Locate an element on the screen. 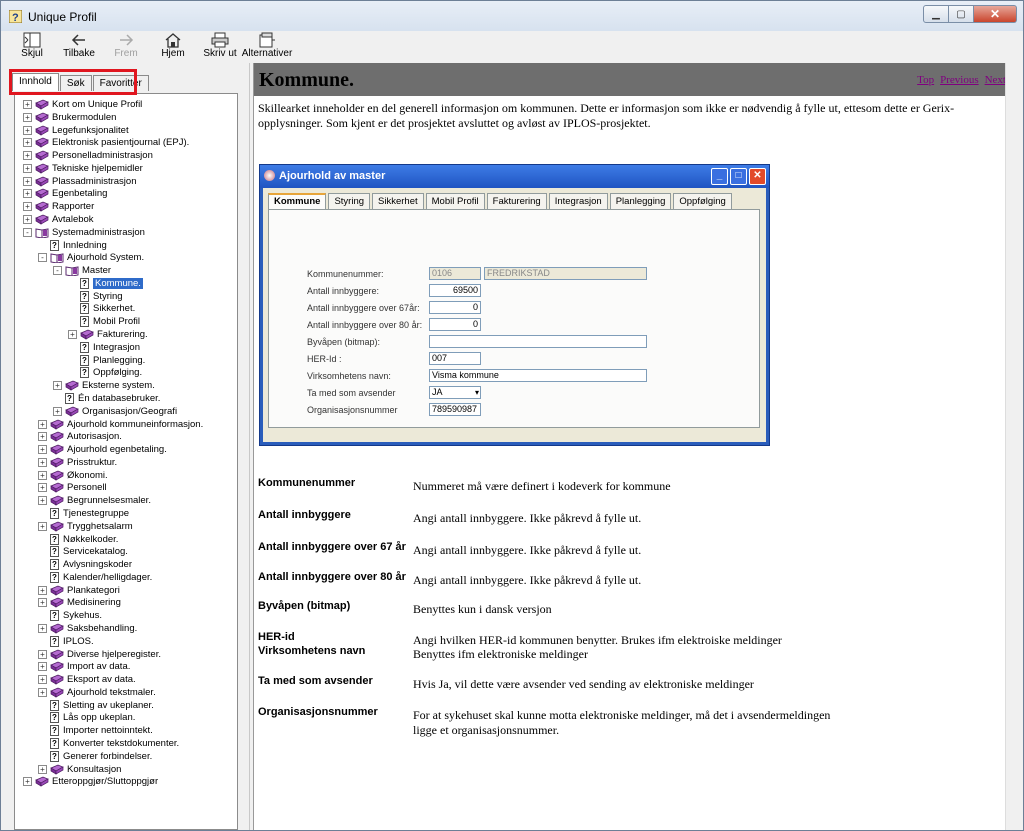 The image size is (1024, 831). link-top: Top is located at coordinates (925, 80).